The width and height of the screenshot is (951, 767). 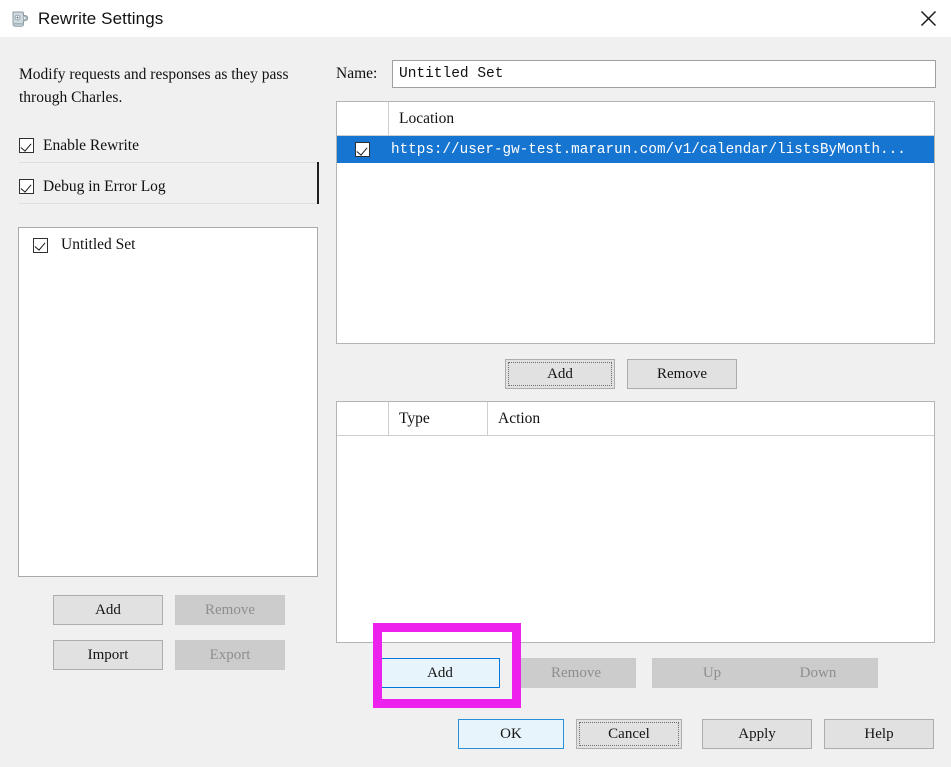 What do you see at coordinates (108, 655) in the screenshot?
I see `import-button: Import` at bounding box center [108, 655].